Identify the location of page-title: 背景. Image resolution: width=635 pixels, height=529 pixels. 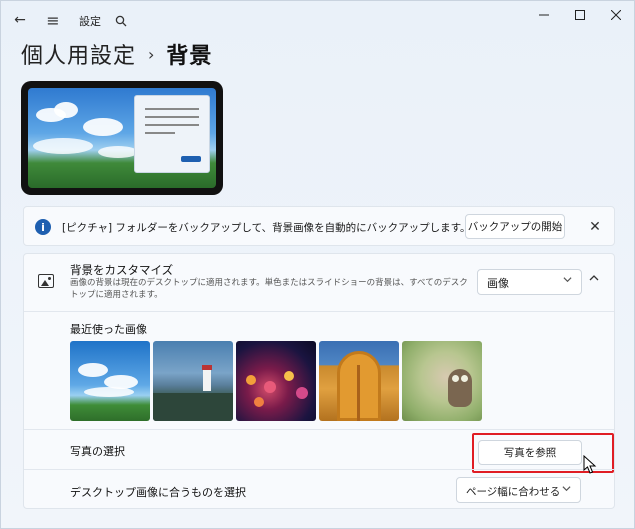
(189, 56).